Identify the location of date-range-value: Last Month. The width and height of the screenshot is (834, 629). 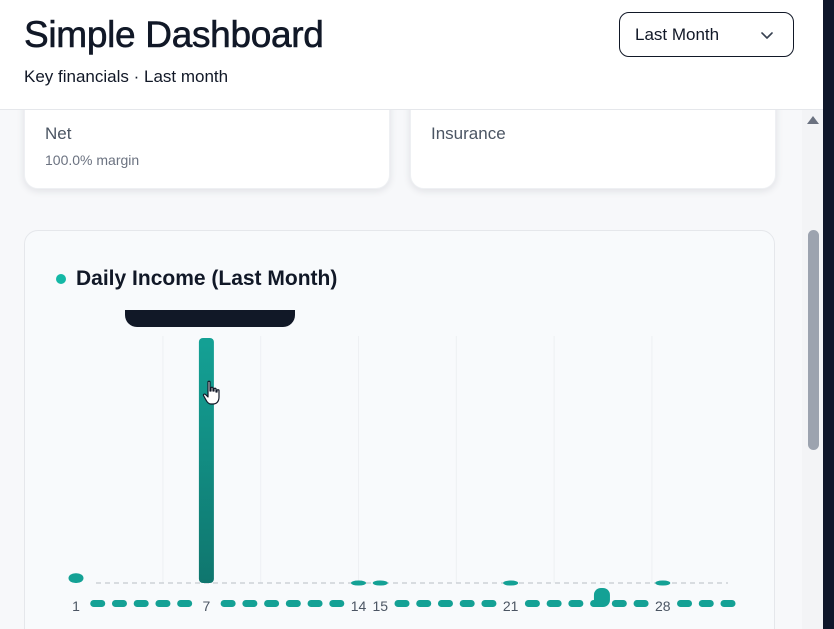
(677, 34).